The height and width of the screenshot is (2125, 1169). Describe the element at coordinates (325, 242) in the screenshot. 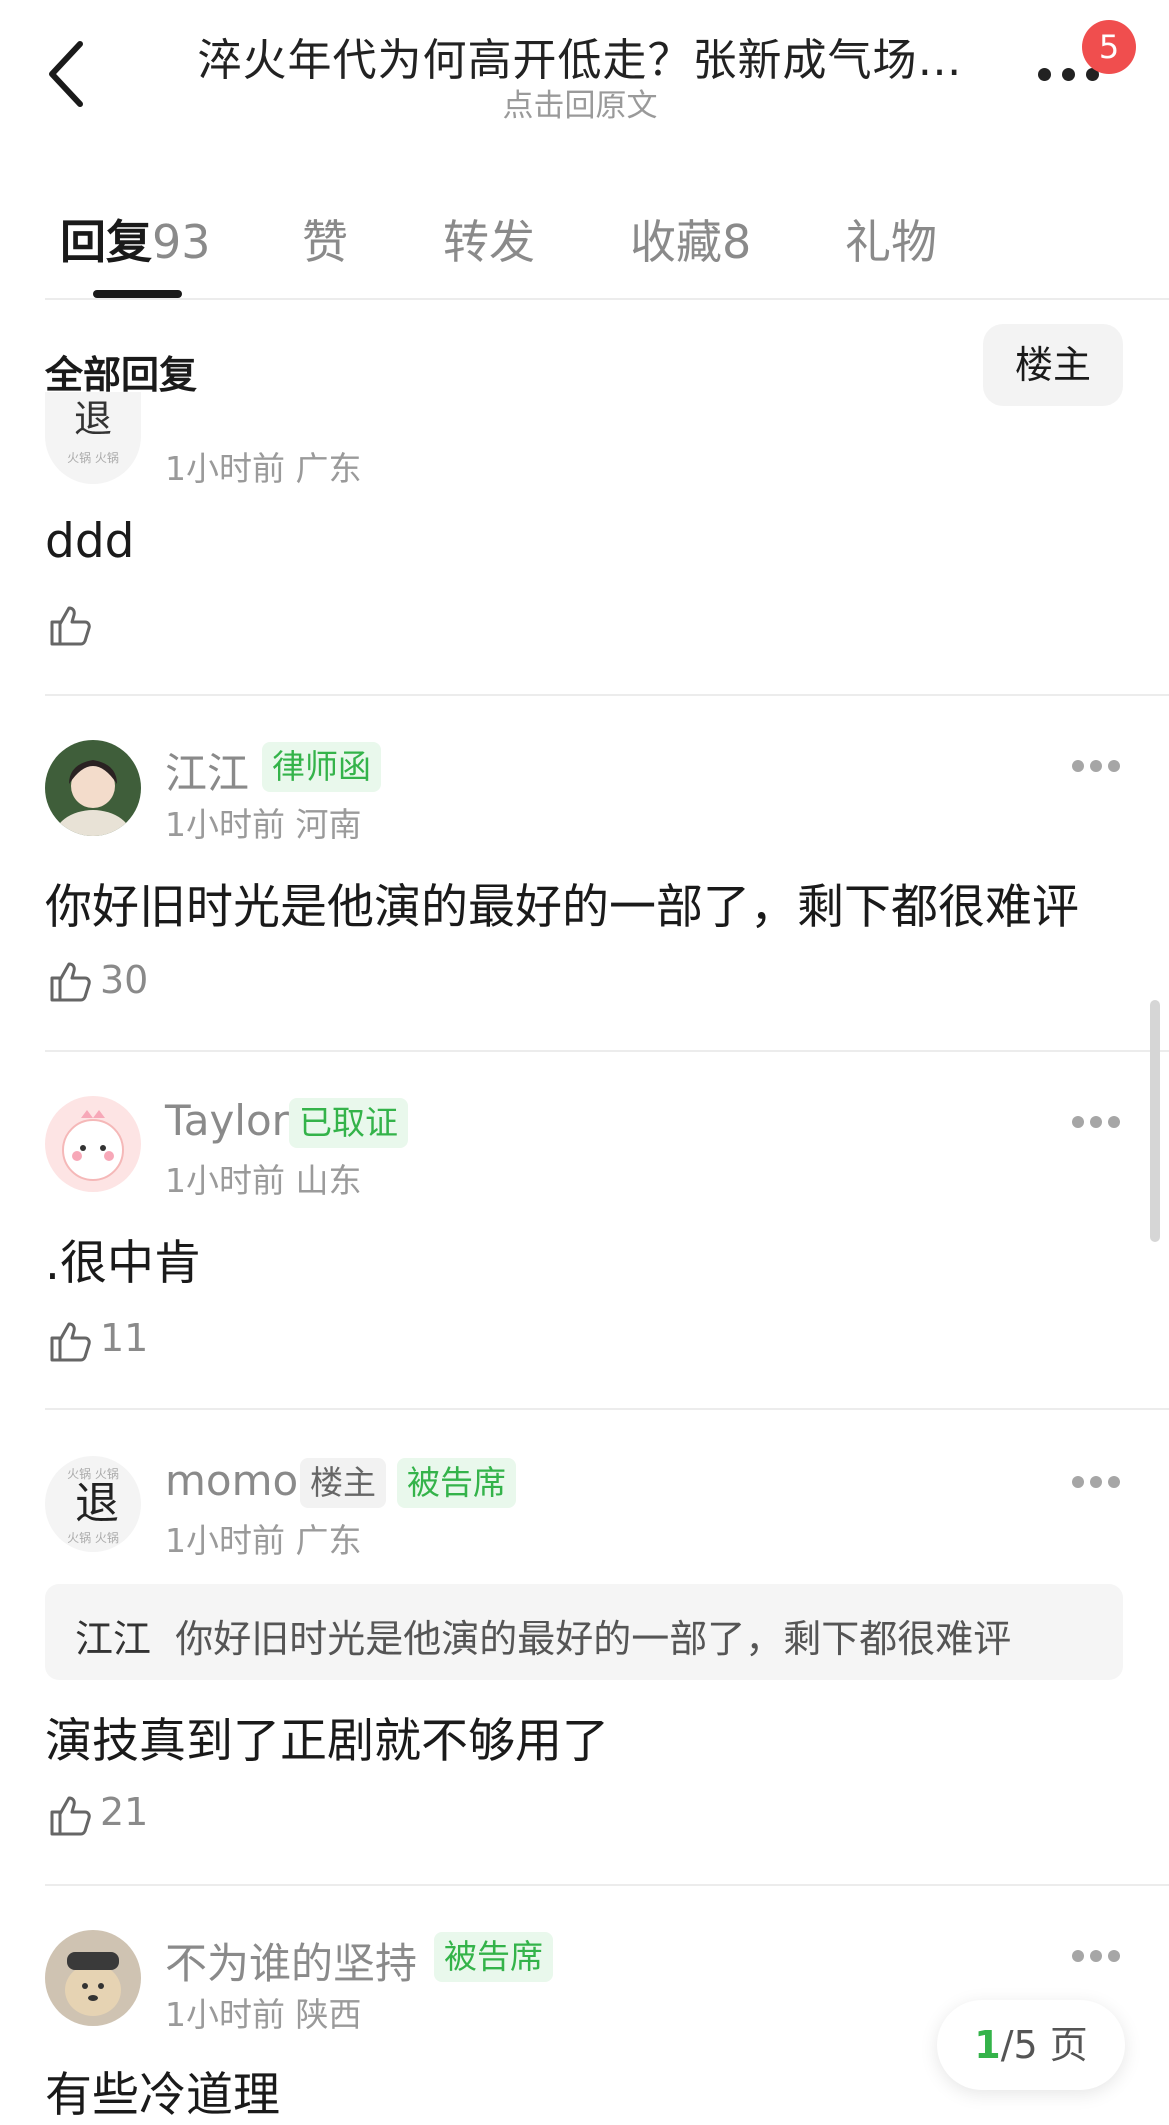

I see `tab-label: 赞` at that location.